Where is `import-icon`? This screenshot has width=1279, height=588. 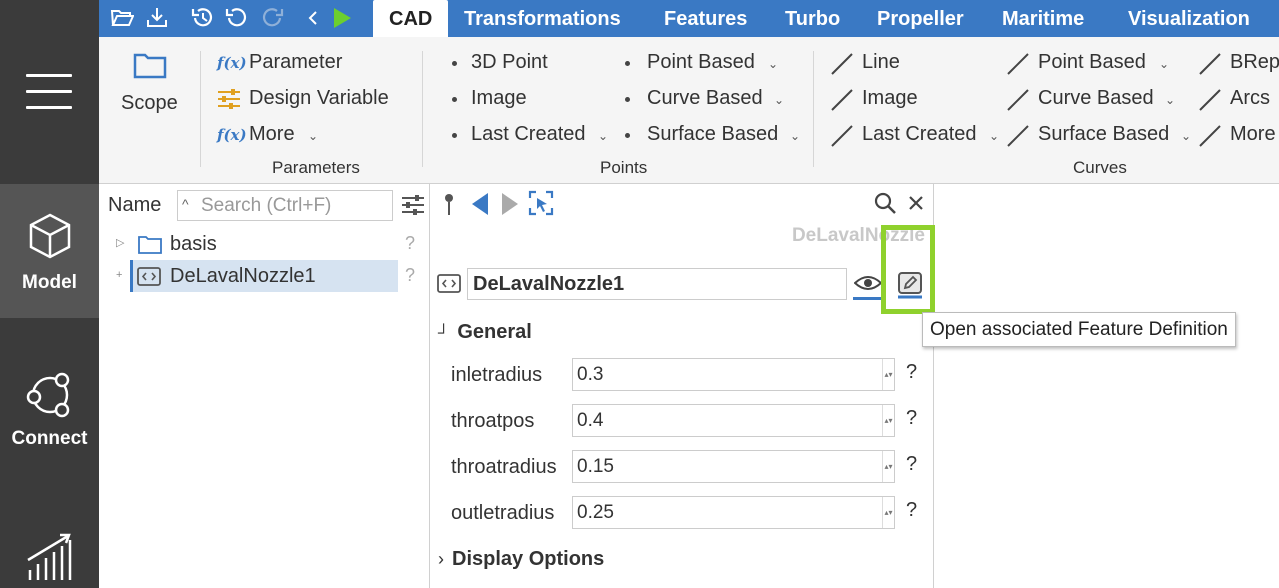 import-icon is located at coordinates (157, 18).